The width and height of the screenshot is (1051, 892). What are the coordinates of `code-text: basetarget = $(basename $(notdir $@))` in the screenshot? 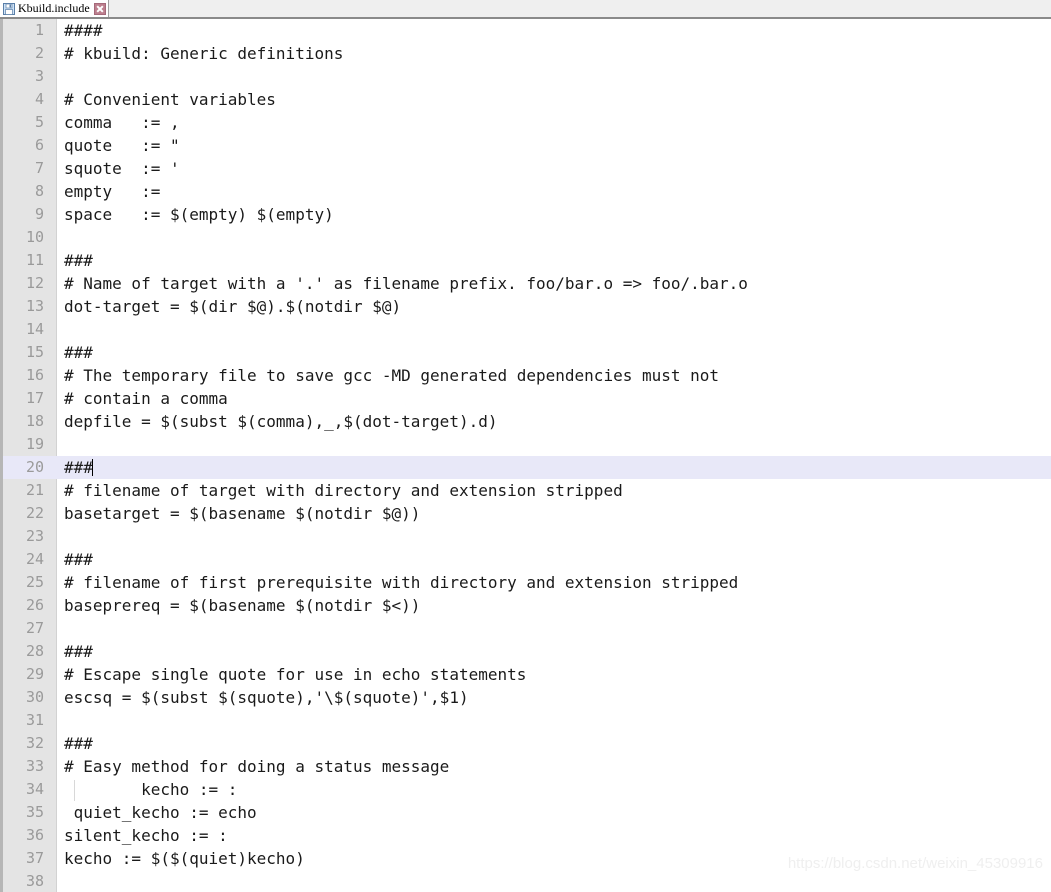 It's located at (242, 513).